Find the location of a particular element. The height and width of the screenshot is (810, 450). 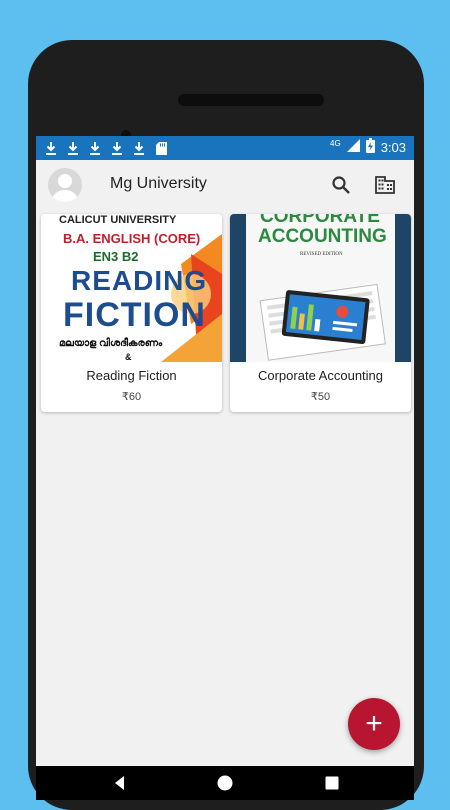

cover-ampersand: & is located at coordinates (128, 357).